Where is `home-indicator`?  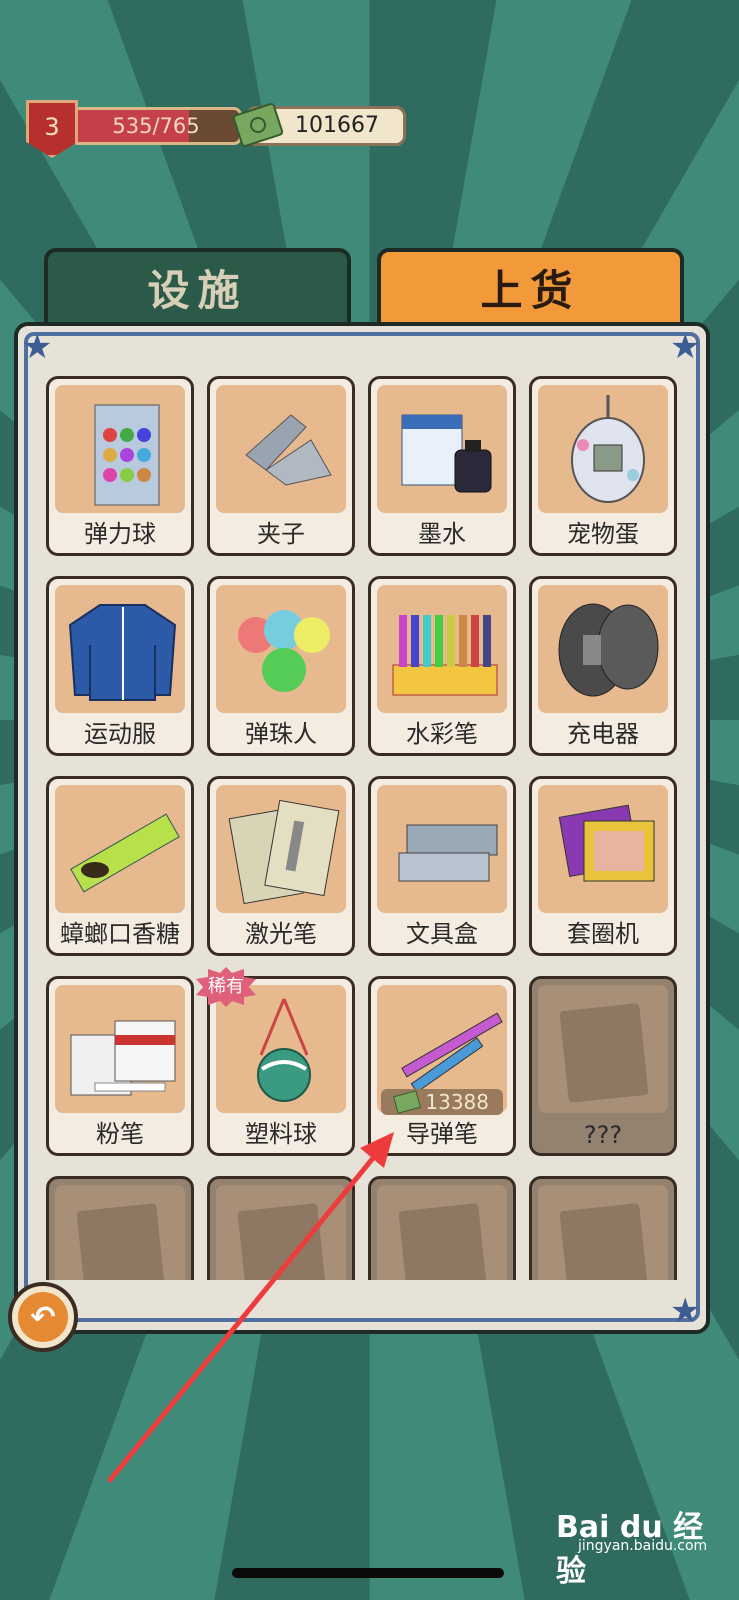
home-indicator is located at coordinates (368, 1573).